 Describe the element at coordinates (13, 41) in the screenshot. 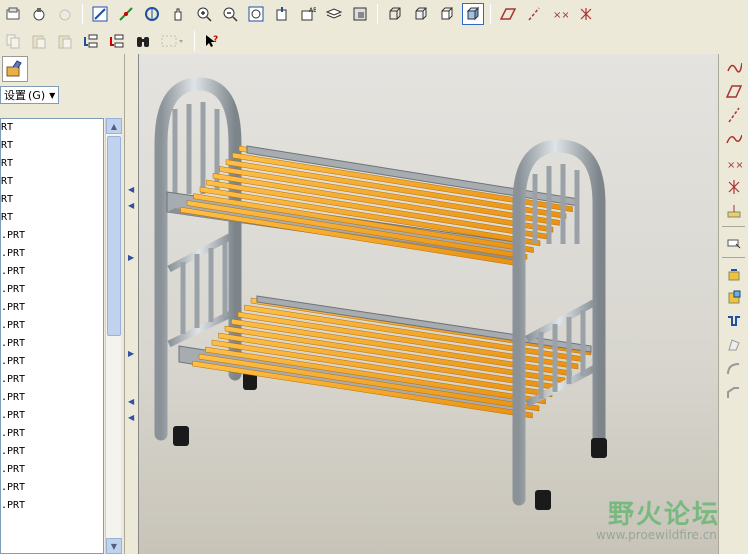

I see `copy-icon` at that location.